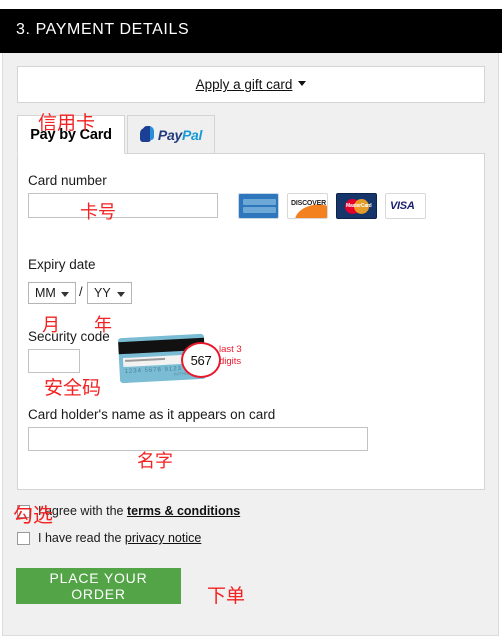 Image resolution: width=502 pixels, height=638 pixels. What do you see at coordinates (23, 511) in the screenshot?
I see `terms-checkbox` at bounding box center [23, 511].